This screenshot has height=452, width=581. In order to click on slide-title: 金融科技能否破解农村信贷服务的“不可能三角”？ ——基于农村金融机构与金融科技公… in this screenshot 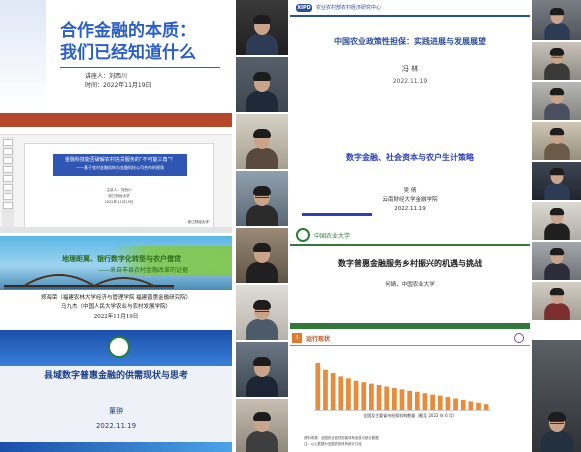, I will do `click(120, 164)`.